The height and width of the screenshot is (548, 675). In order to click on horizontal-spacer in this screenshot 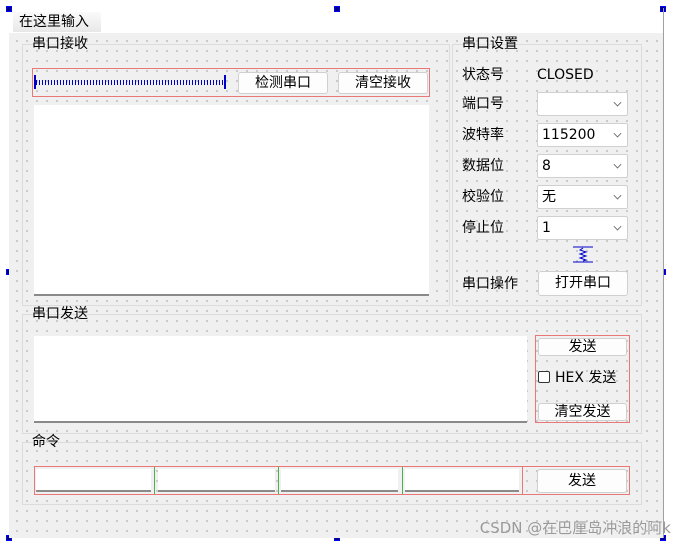, I will do `click(130, 82)`.